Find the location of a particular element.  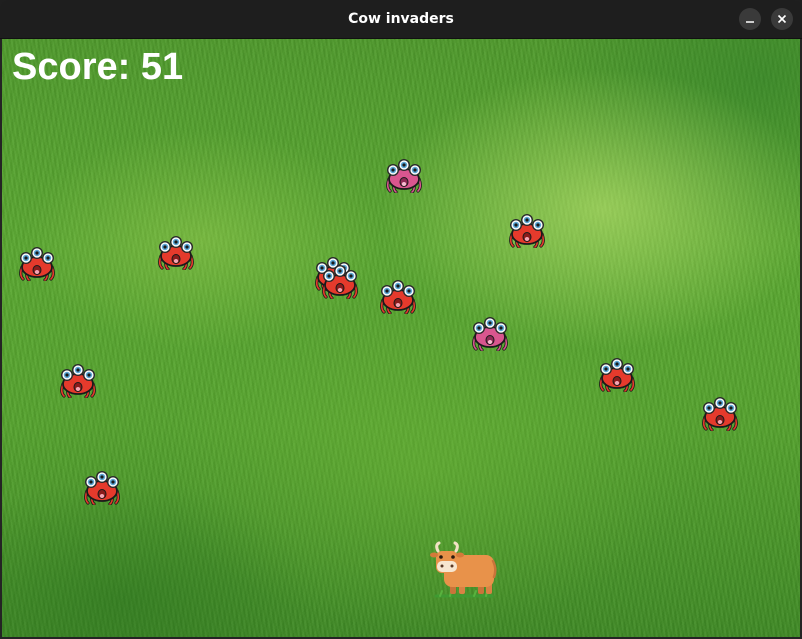

close-icon is located at coordinates (782, 19).